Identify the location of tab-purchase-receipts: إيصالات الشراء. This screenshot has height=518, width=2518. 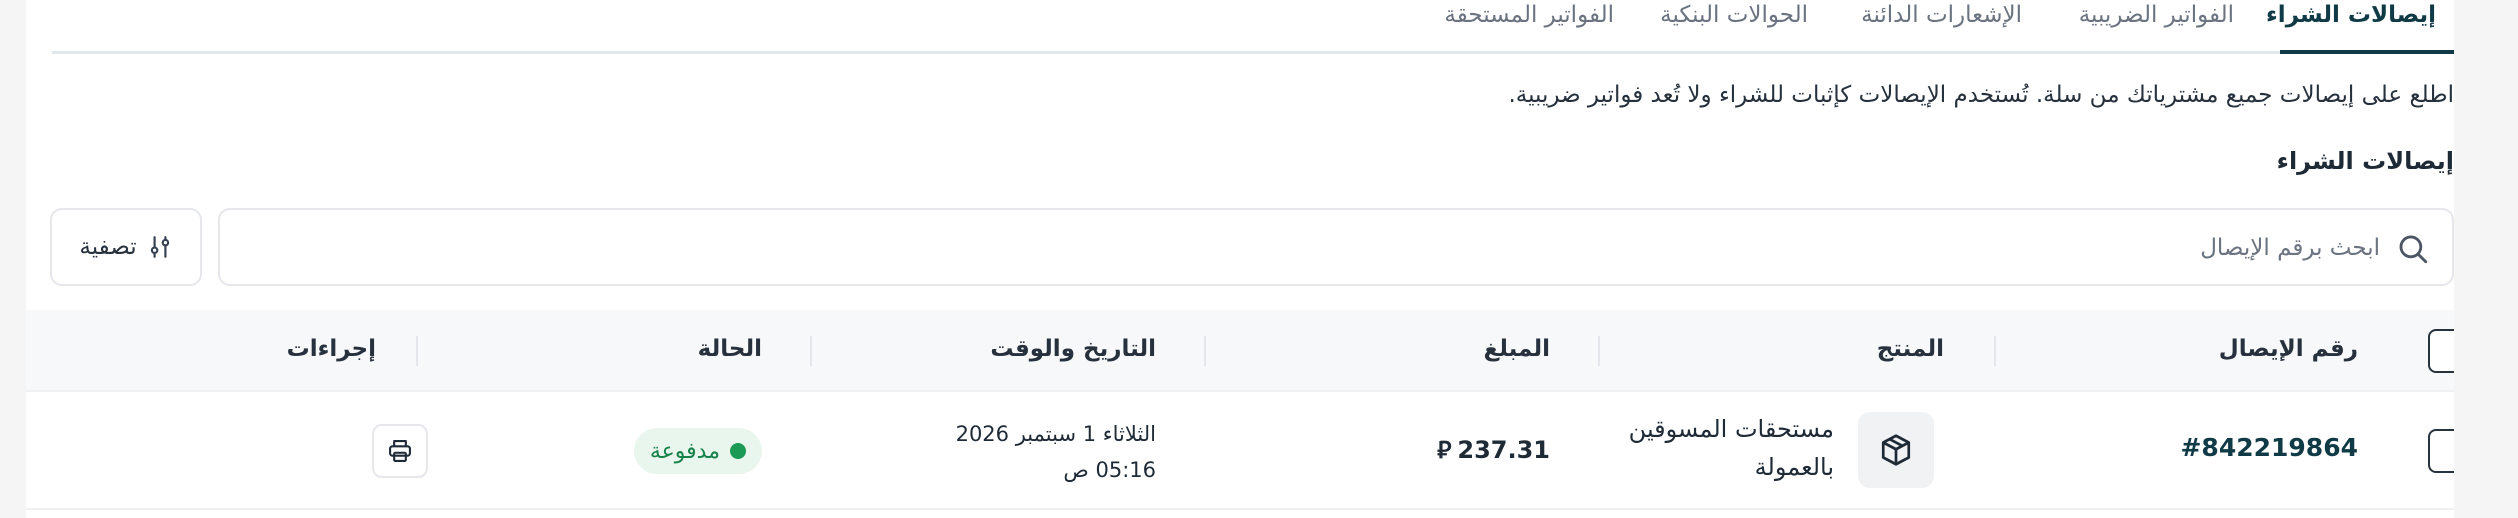
(2351, 27).